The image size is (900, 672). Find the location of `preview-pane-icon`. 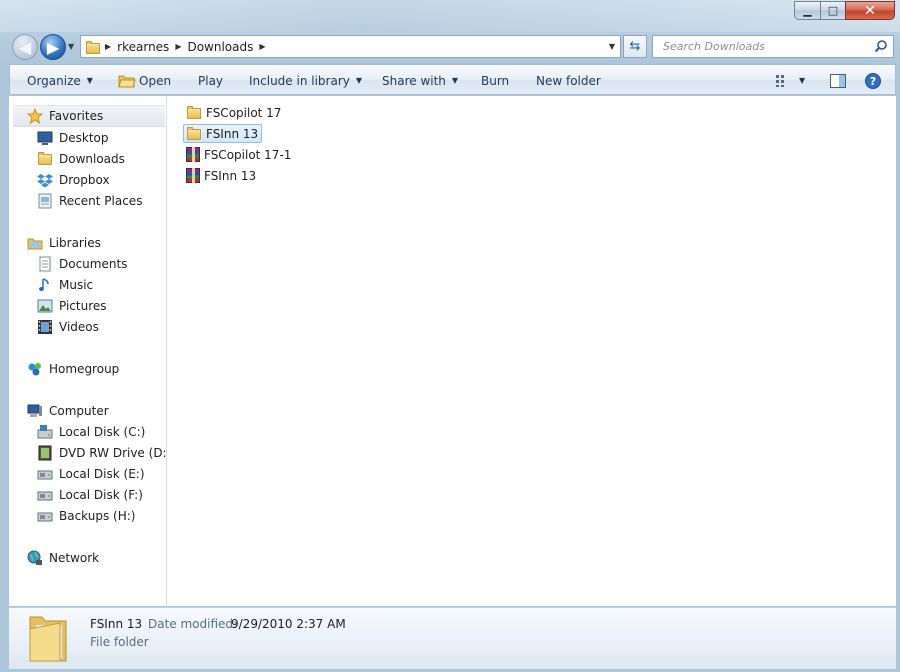

preview-pane-icon is located at coordinates (838, 80).